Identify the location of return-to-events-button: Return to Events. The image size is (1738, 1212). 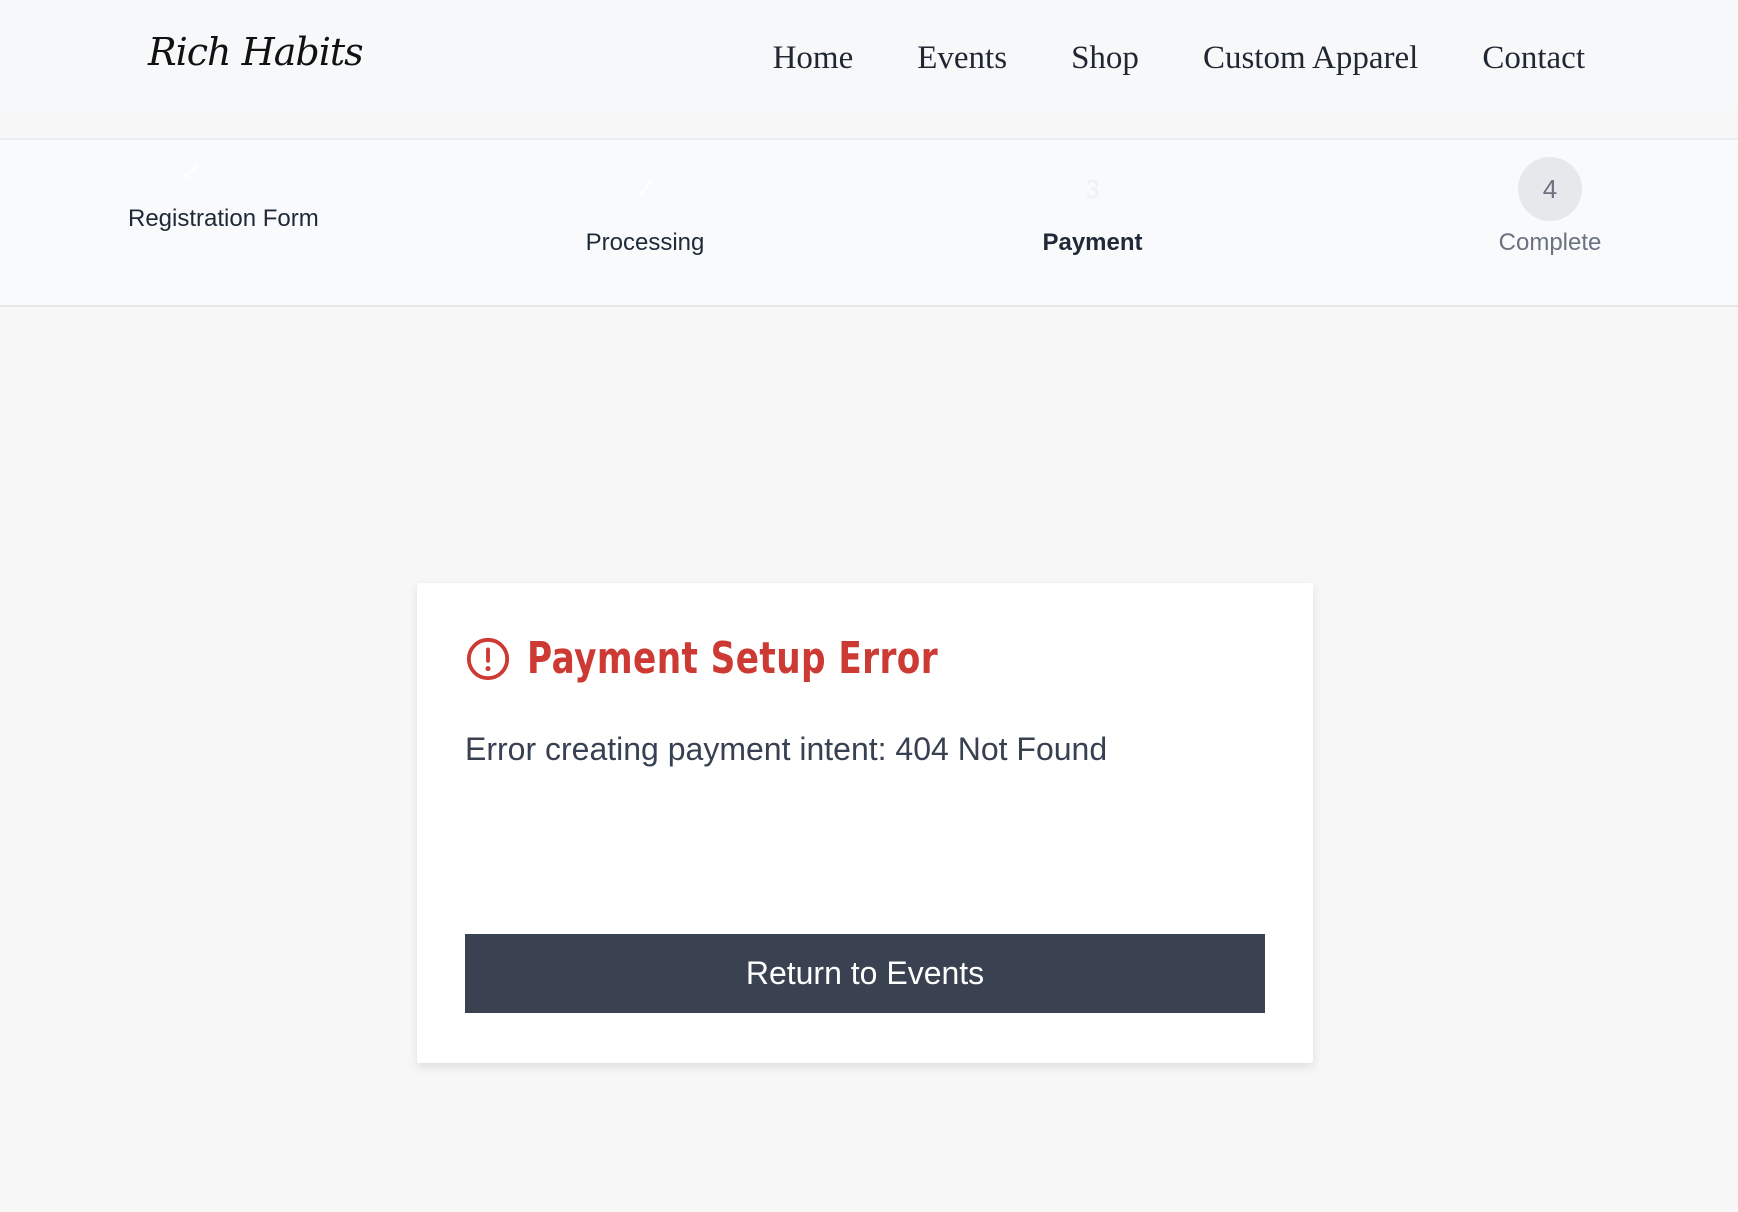
(865, 973).